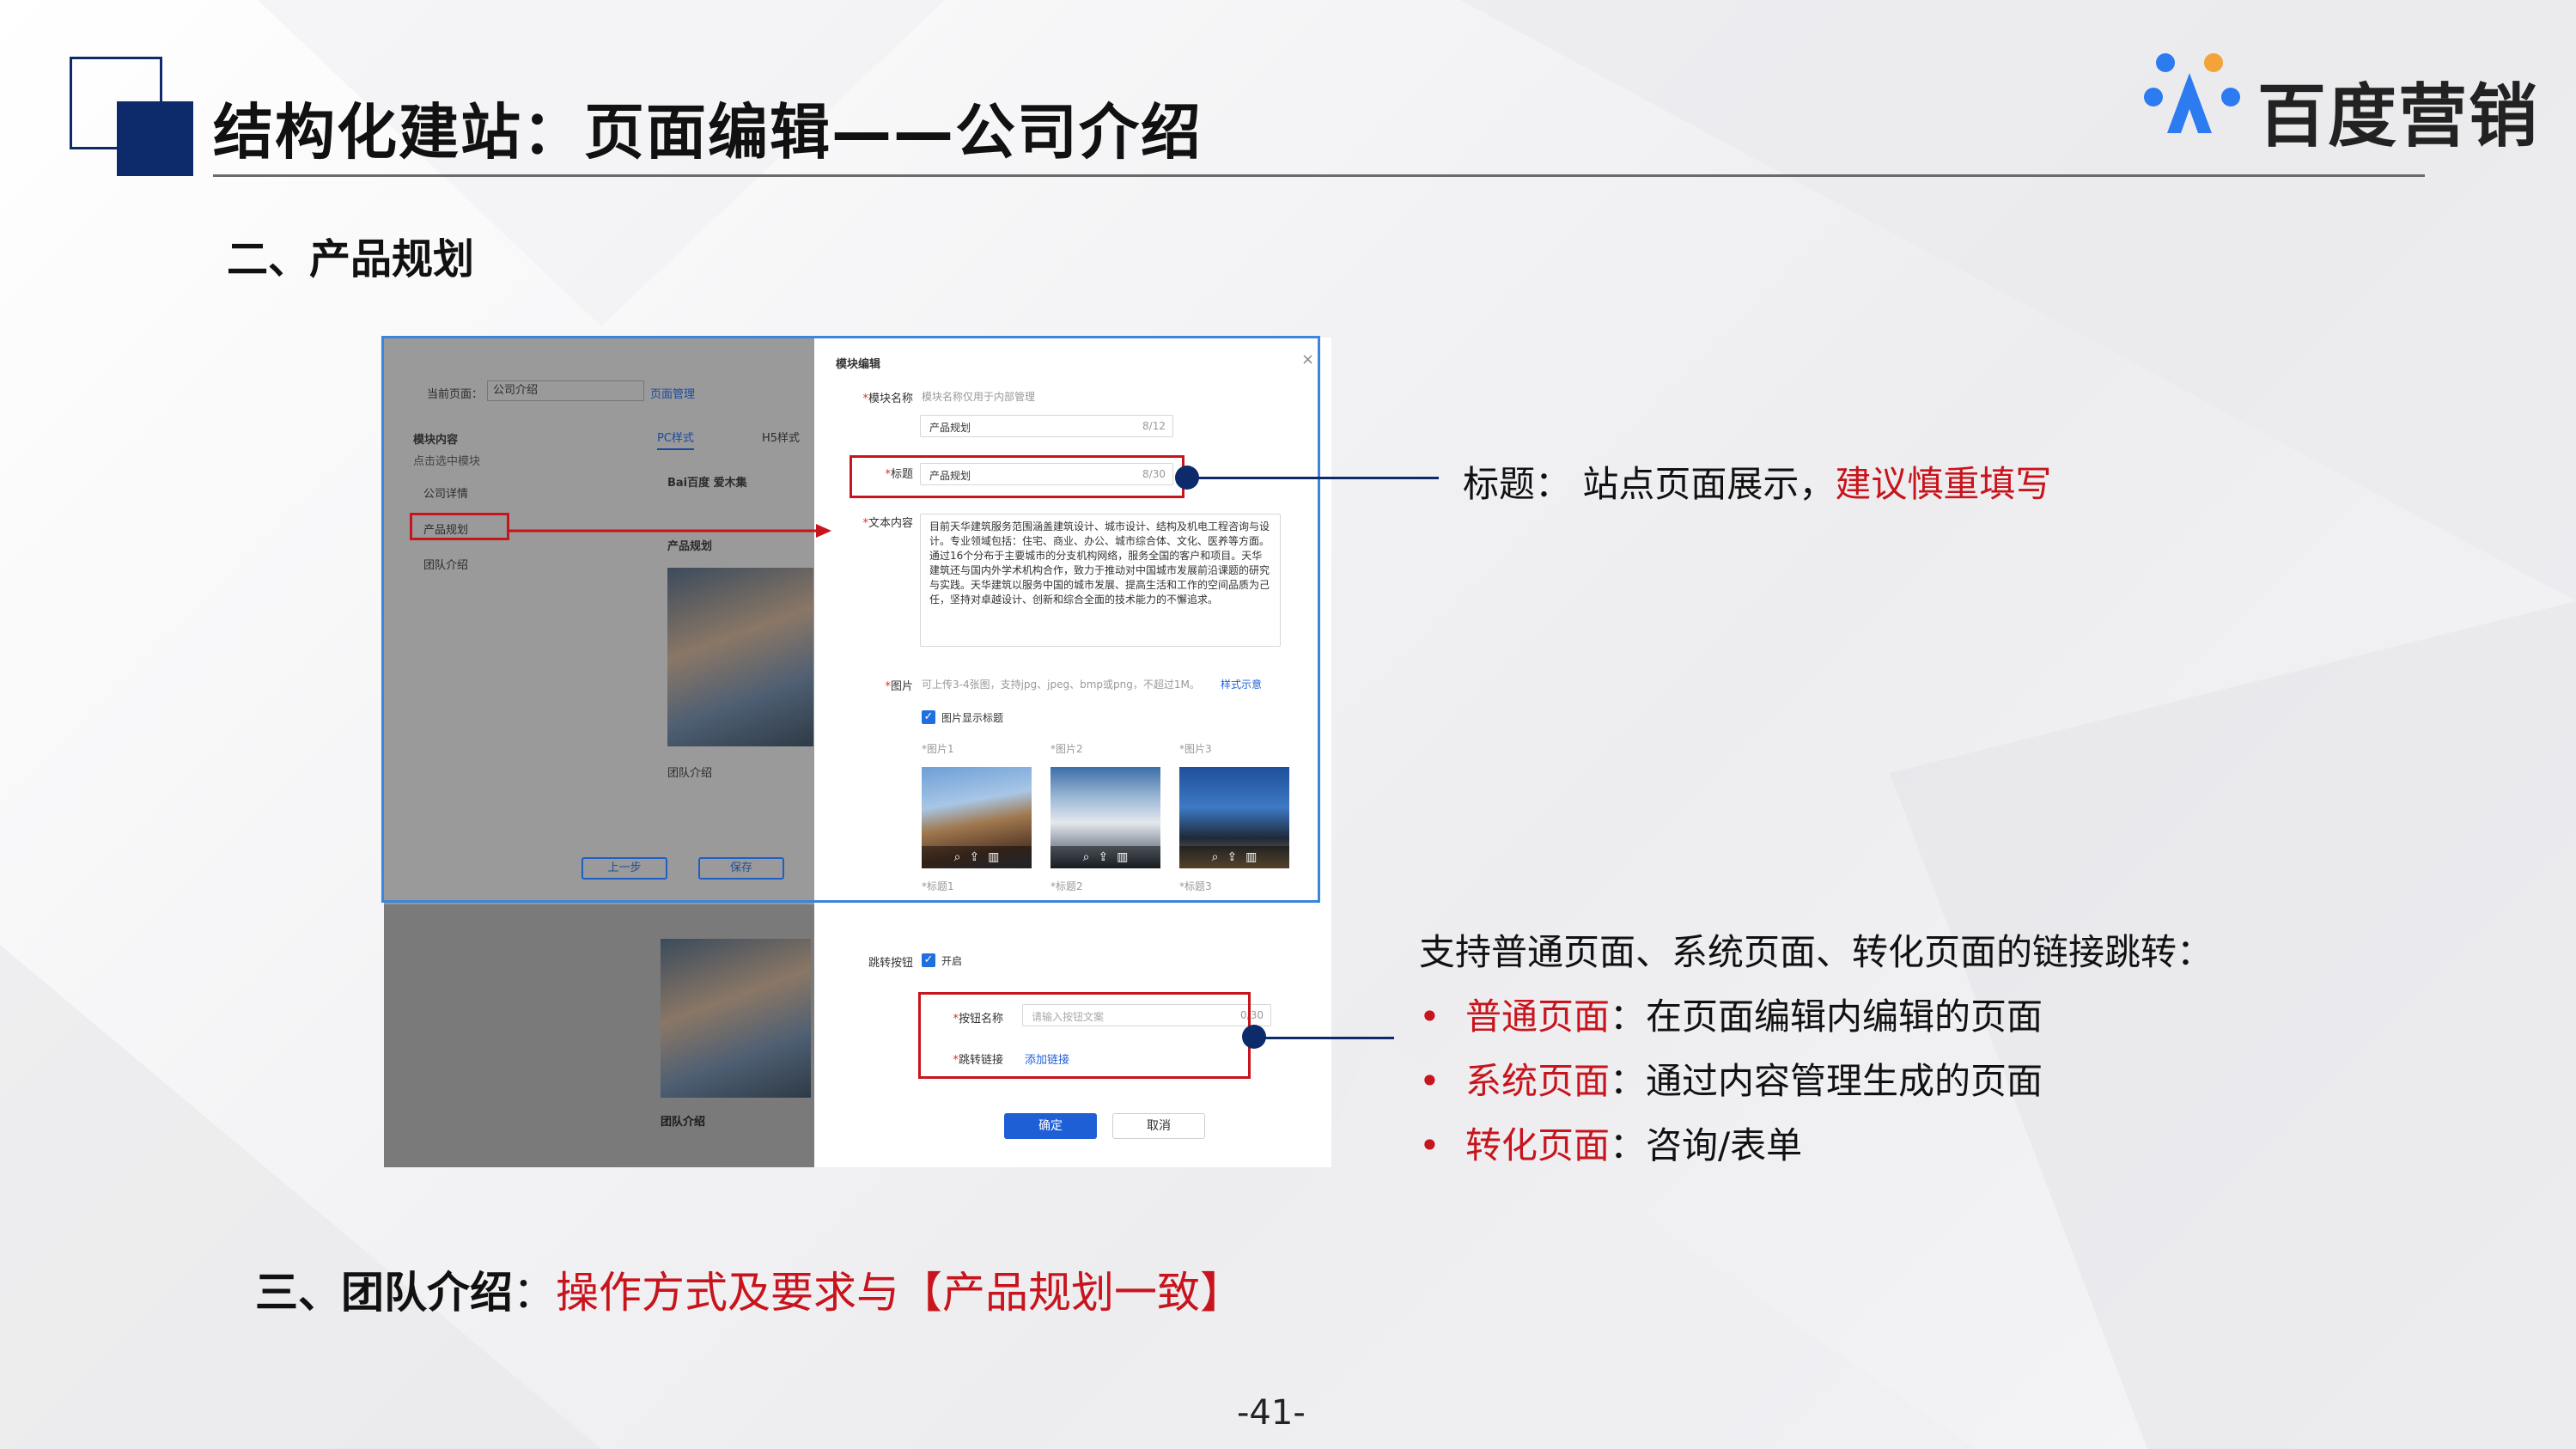 The width and height of the screenshot is (2576, 1449). Describe the element at coordinates (565, 391) in the screenshot. I see `current-page-select: 公司介绍` at that location.